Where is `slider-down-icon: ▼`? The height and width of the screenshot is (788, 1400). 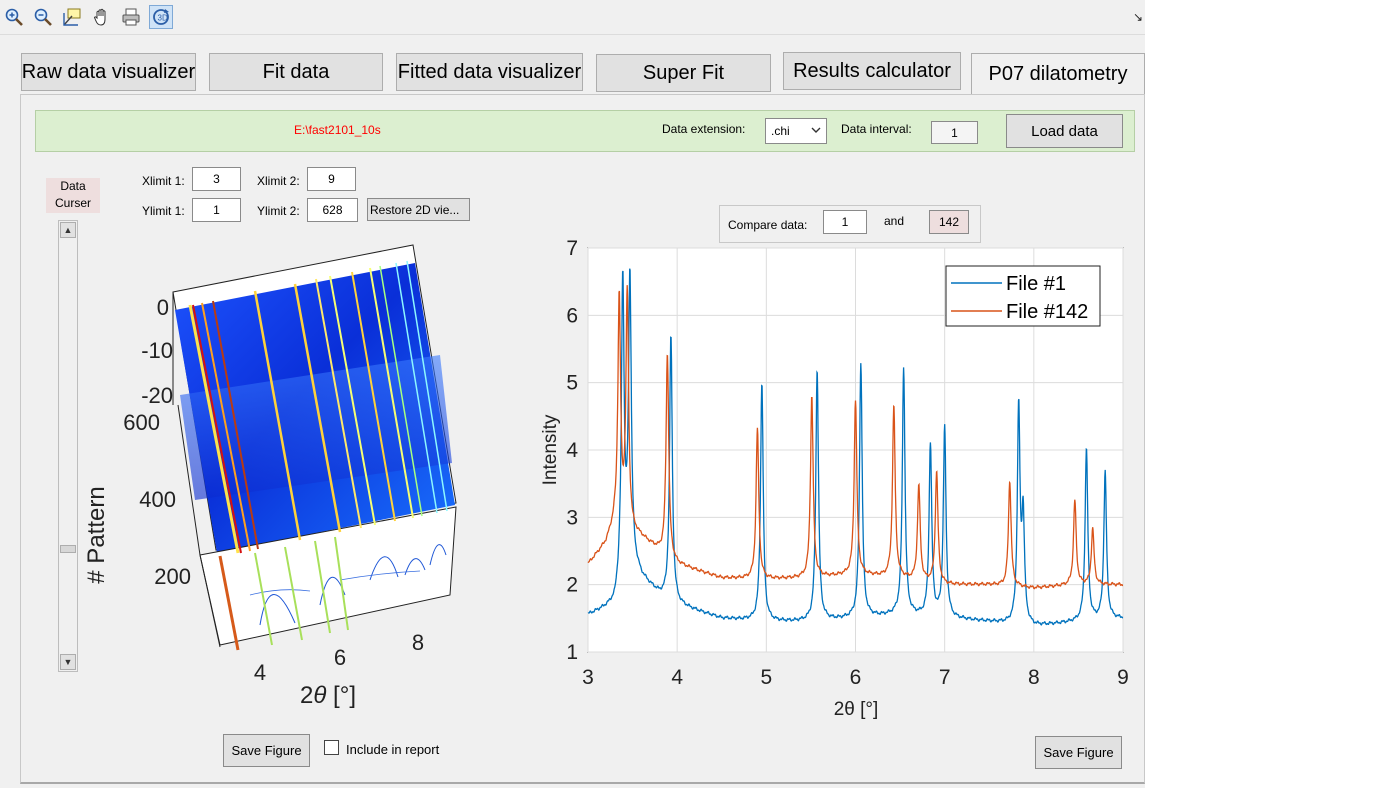 slider-down-icon: ▼ is located at coordinates (68, 662).